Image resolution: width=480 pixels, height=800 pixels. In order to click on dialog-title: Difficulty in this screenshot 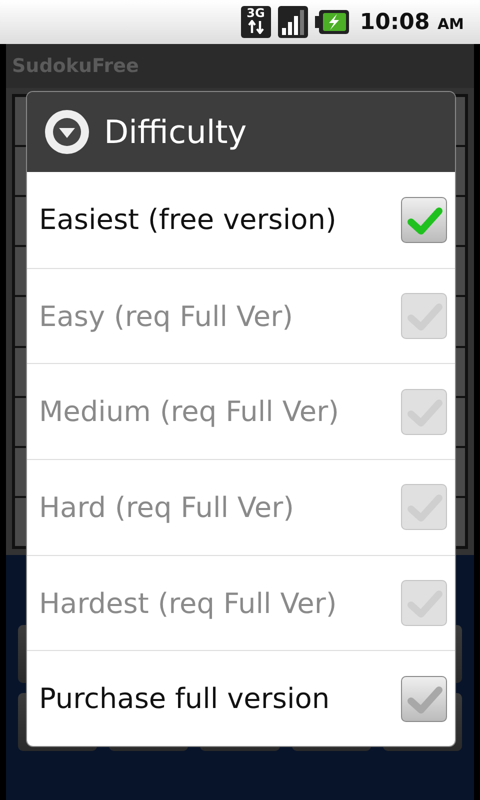, I will do `click(175, 132)`.